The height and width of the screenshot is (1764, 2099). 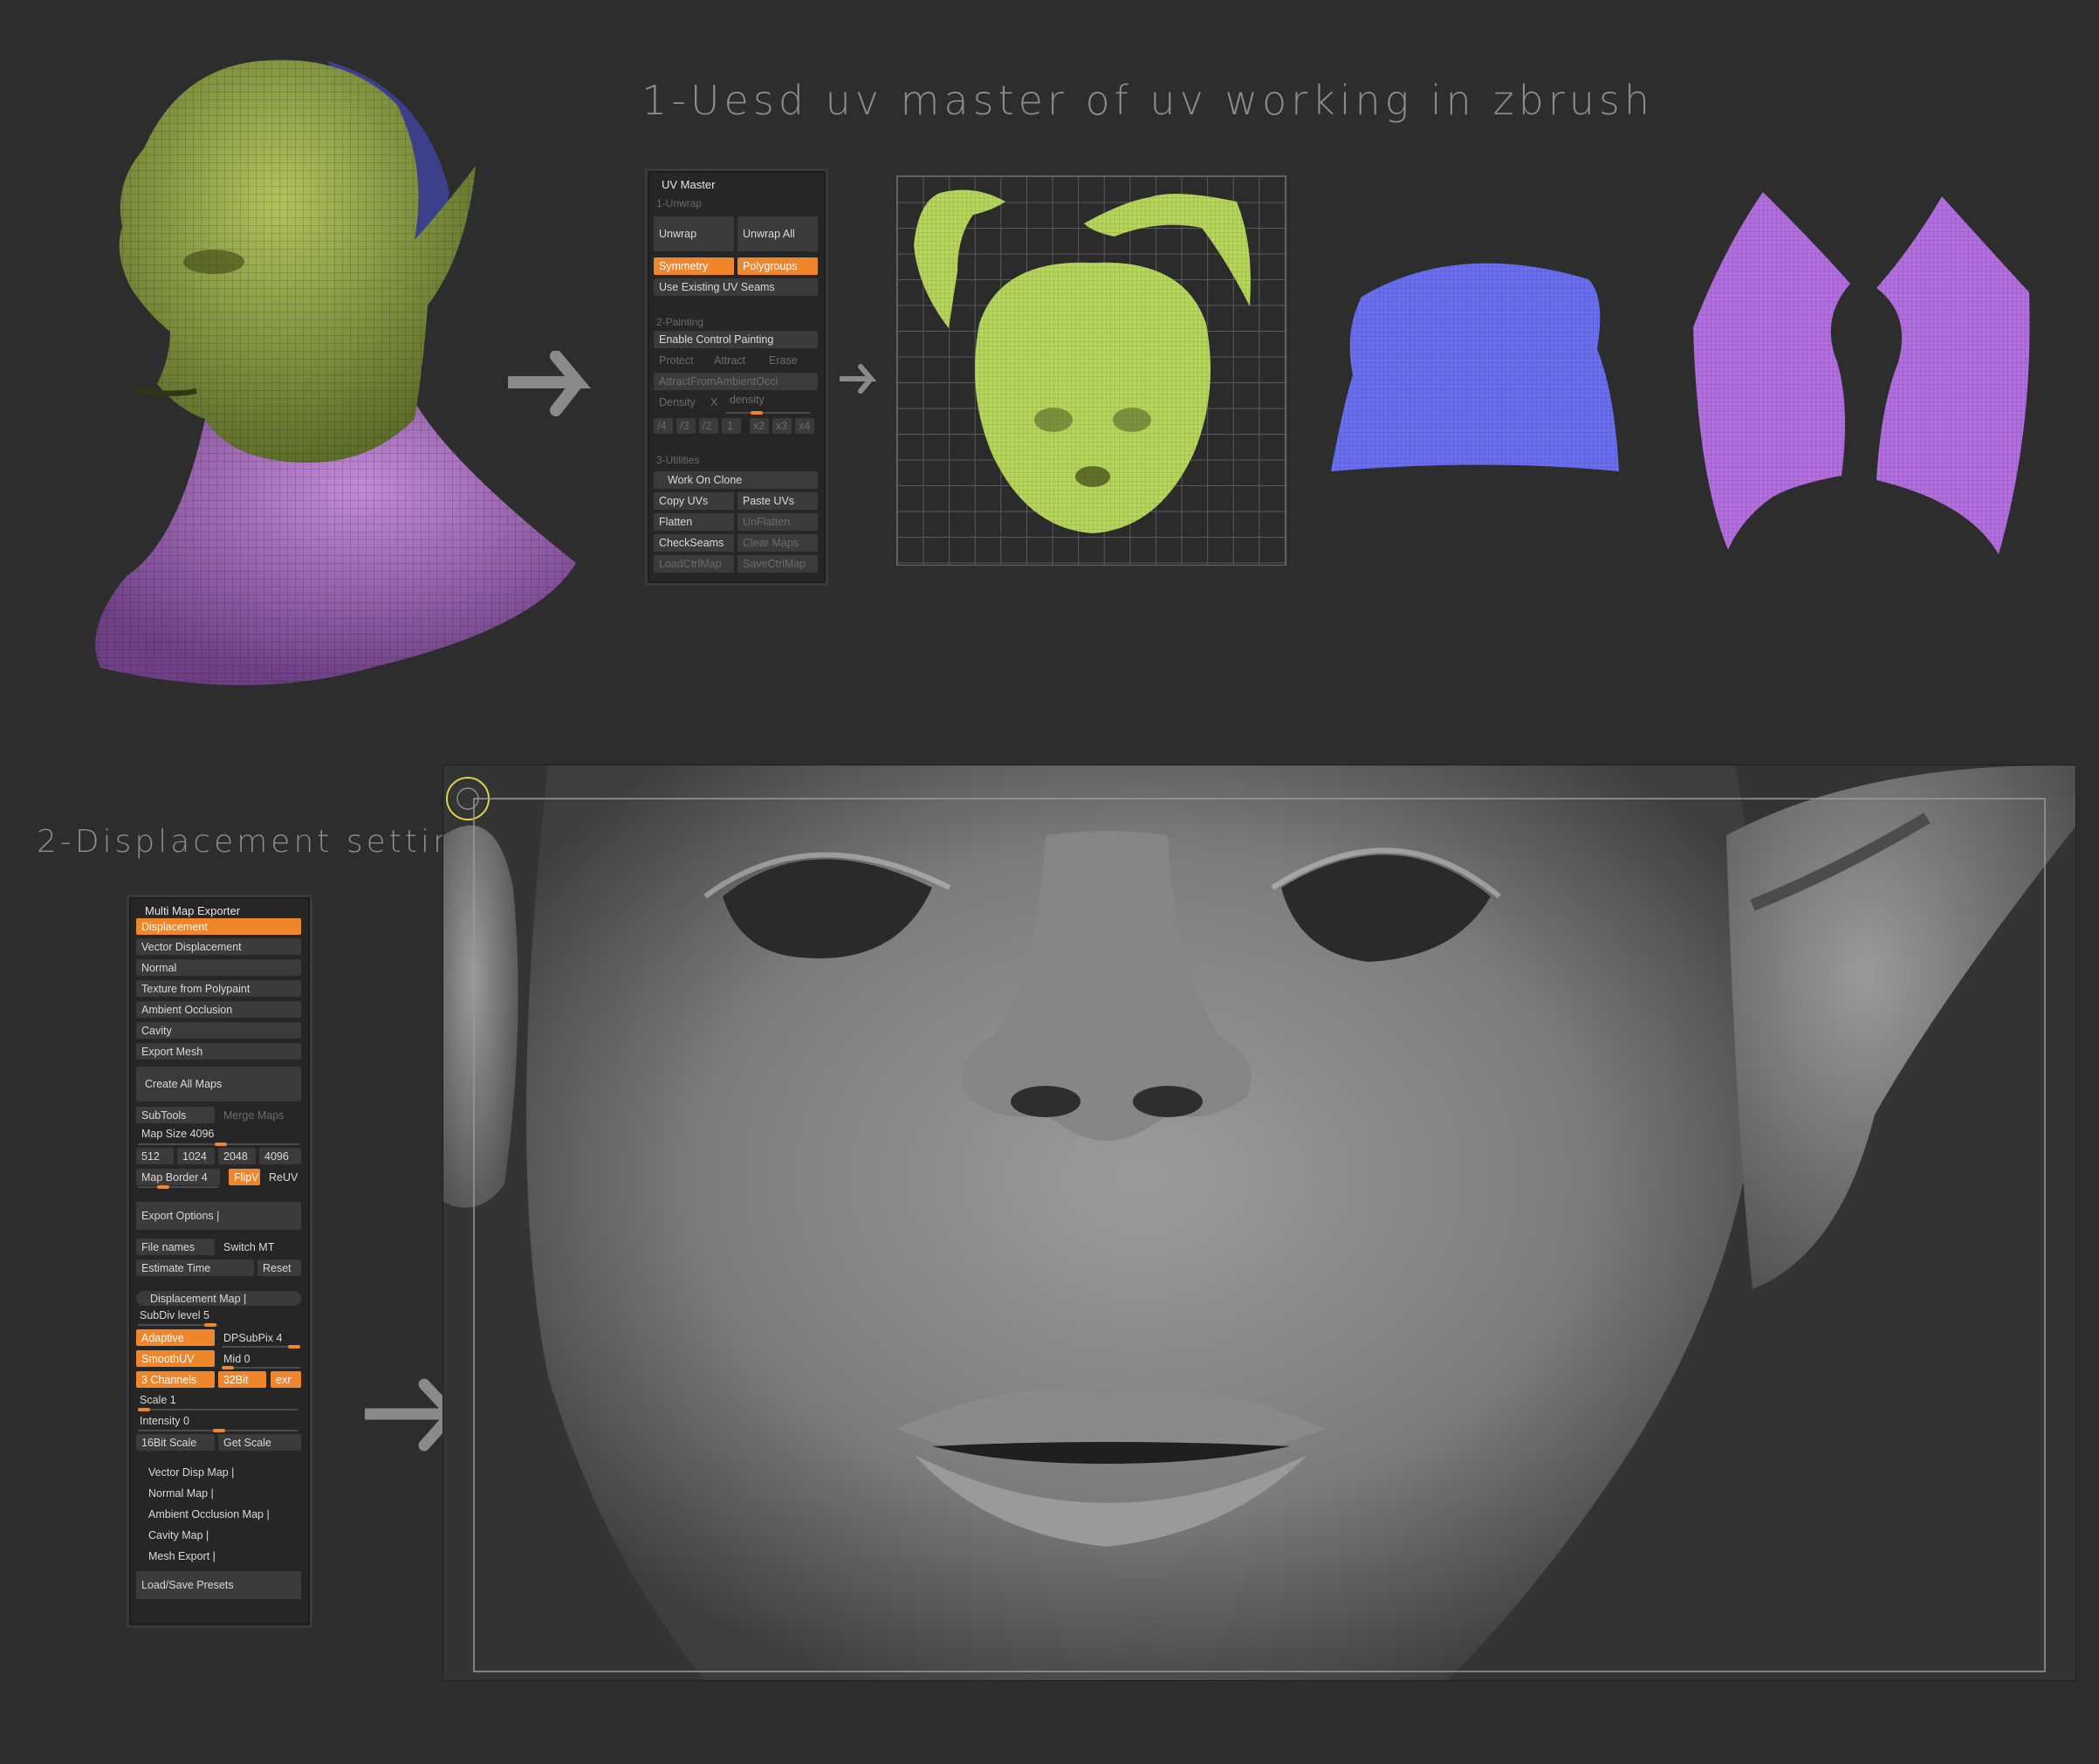 I want to click on unwrap-all-button: Unwrap All, so click(x=777, y=233).